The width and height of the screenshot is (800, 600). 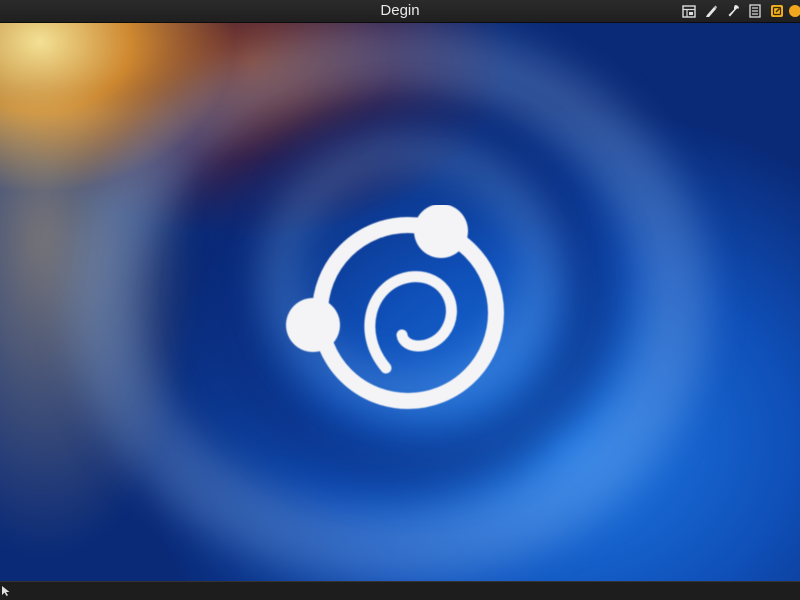 I want to click on top-panel: Degin, so click(x=400, y=11).